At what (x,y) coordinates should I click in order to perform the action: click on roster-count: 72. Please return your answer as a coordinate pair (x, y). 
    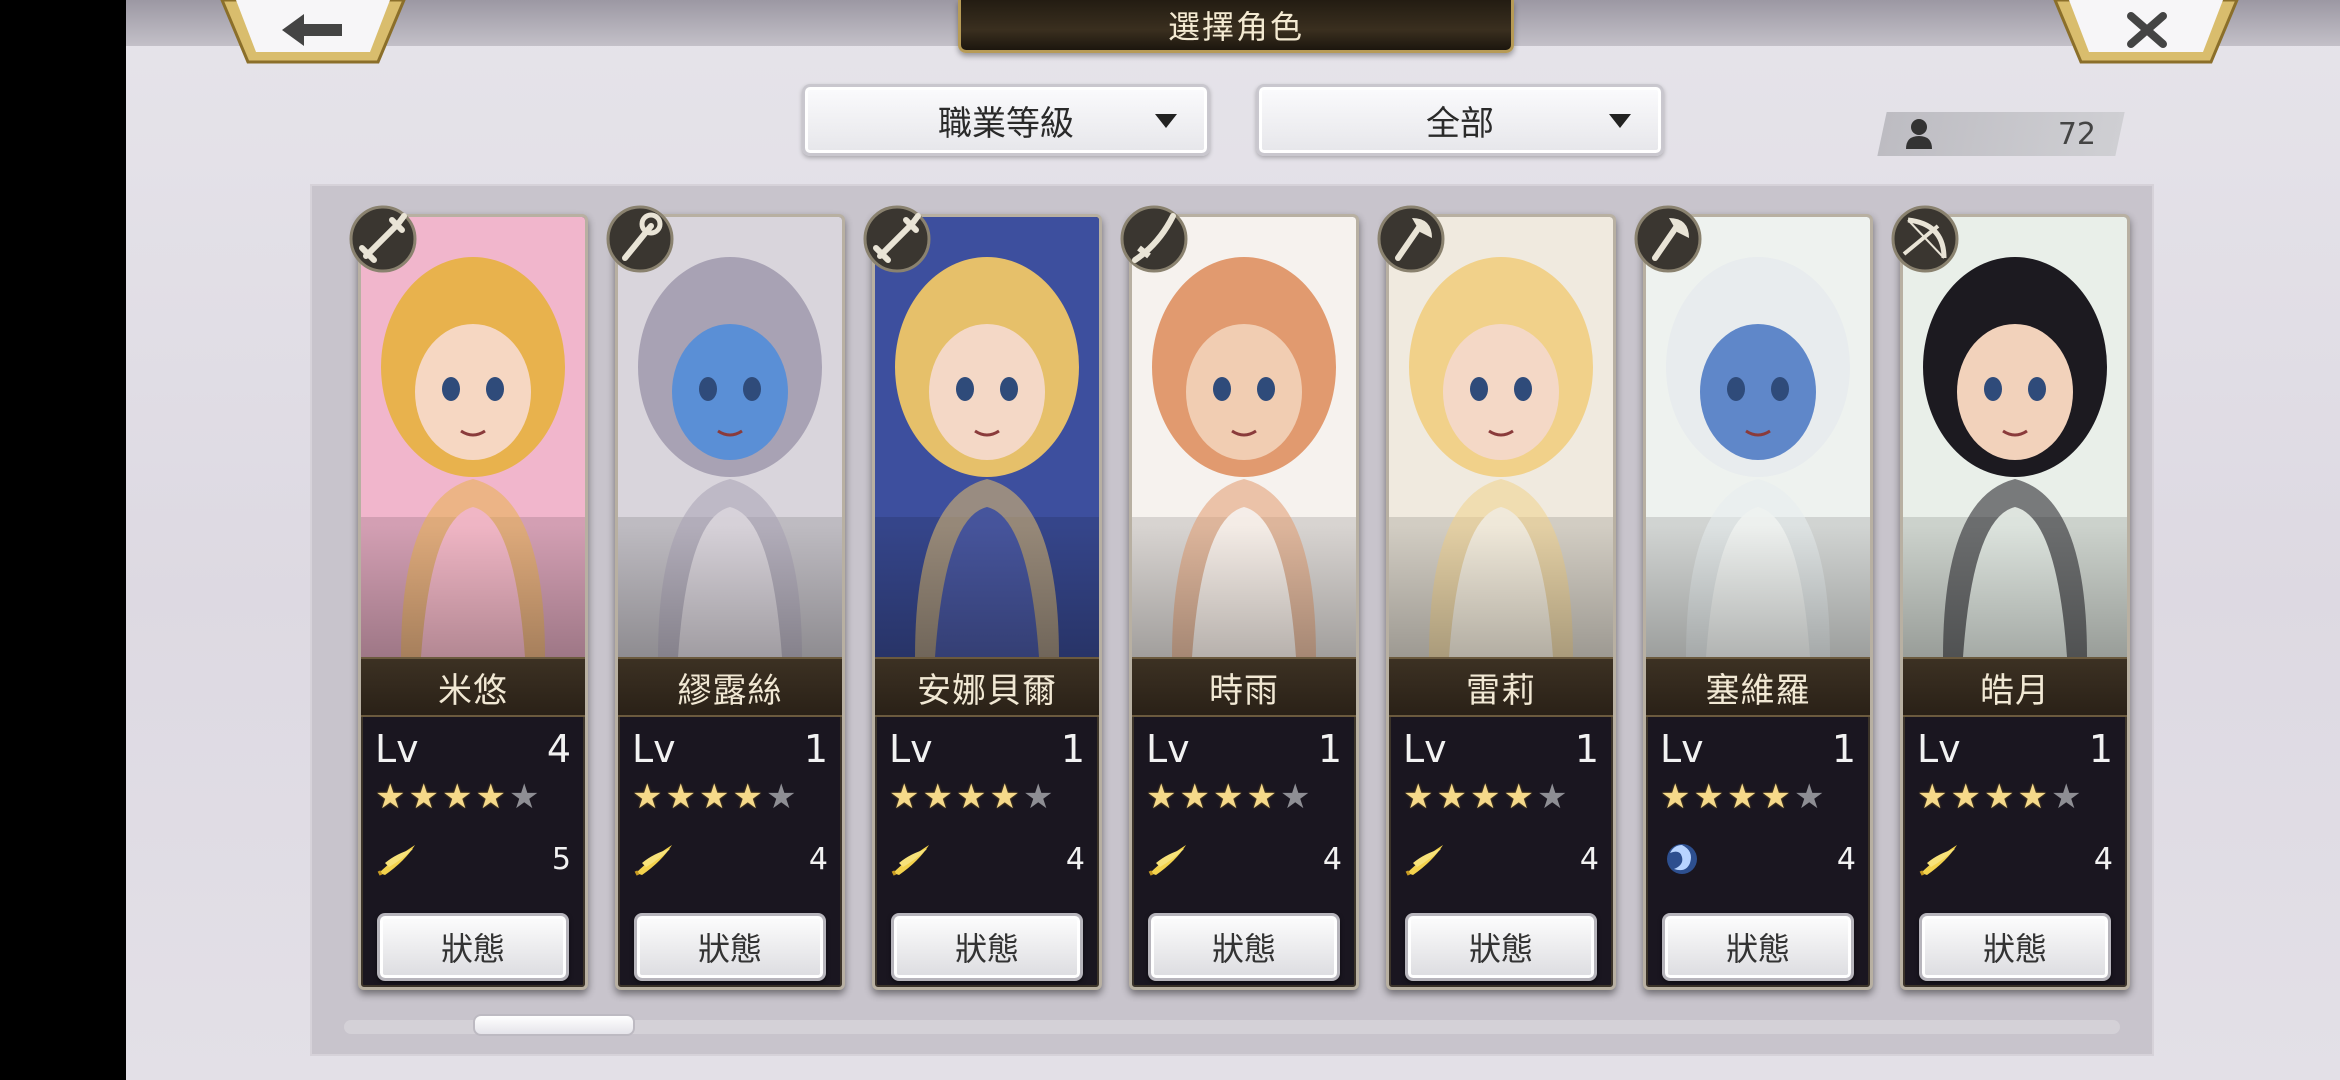
    Looking at the image, I should click on (2001, 134).